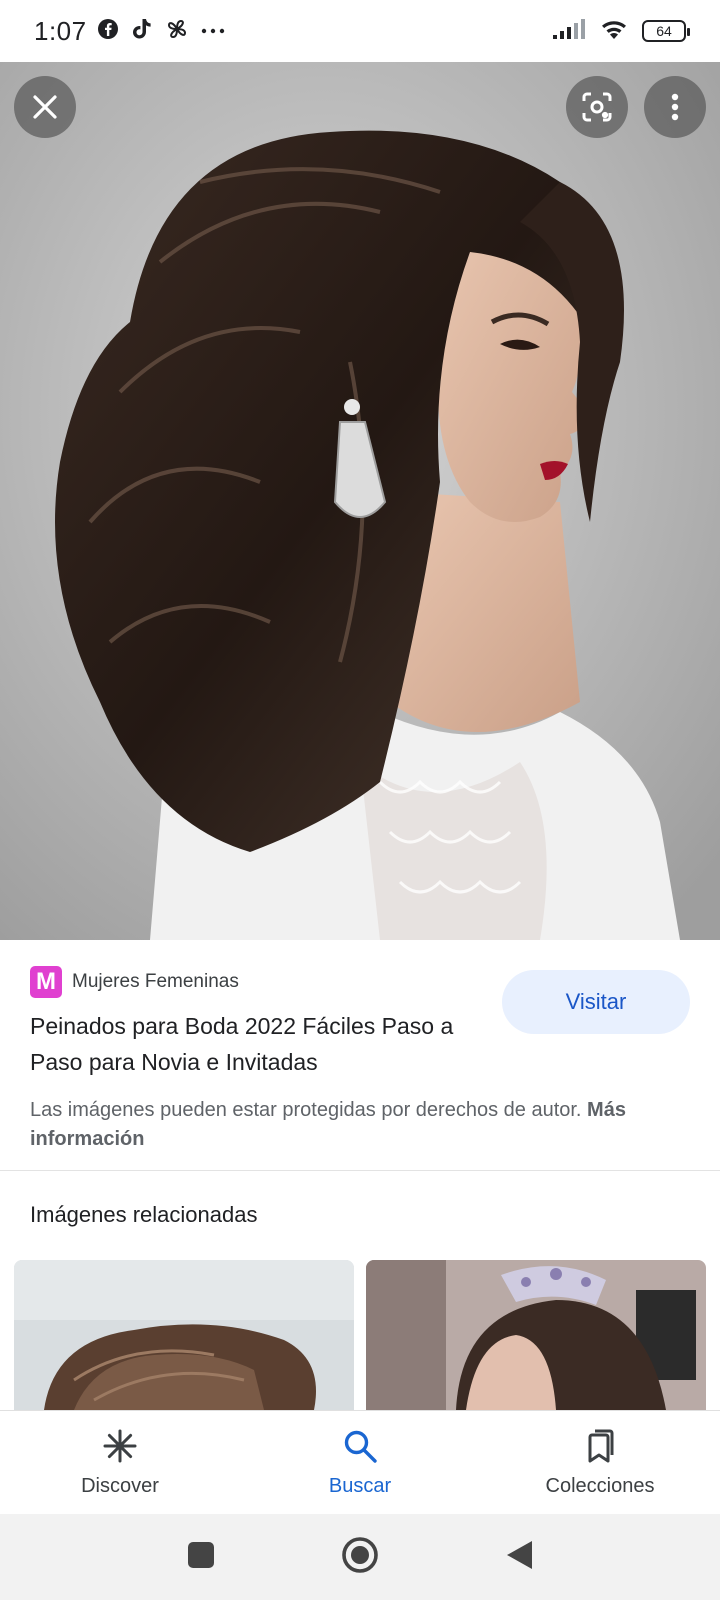 This screenshot has height=1600, width=720. Describe the element at coordinates (600, 1448) in the screenshot. I see `bookmarks-icon` at that location.